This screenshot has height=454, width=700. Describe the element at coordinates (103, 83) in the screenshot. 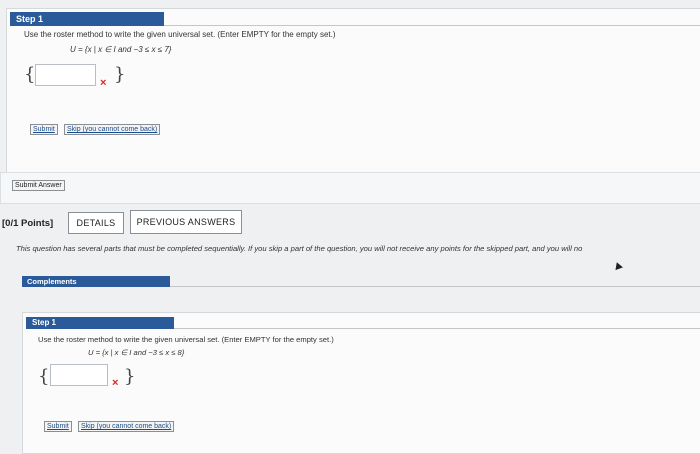

I see `step1-top-incorrect-icon: ×` at that location.